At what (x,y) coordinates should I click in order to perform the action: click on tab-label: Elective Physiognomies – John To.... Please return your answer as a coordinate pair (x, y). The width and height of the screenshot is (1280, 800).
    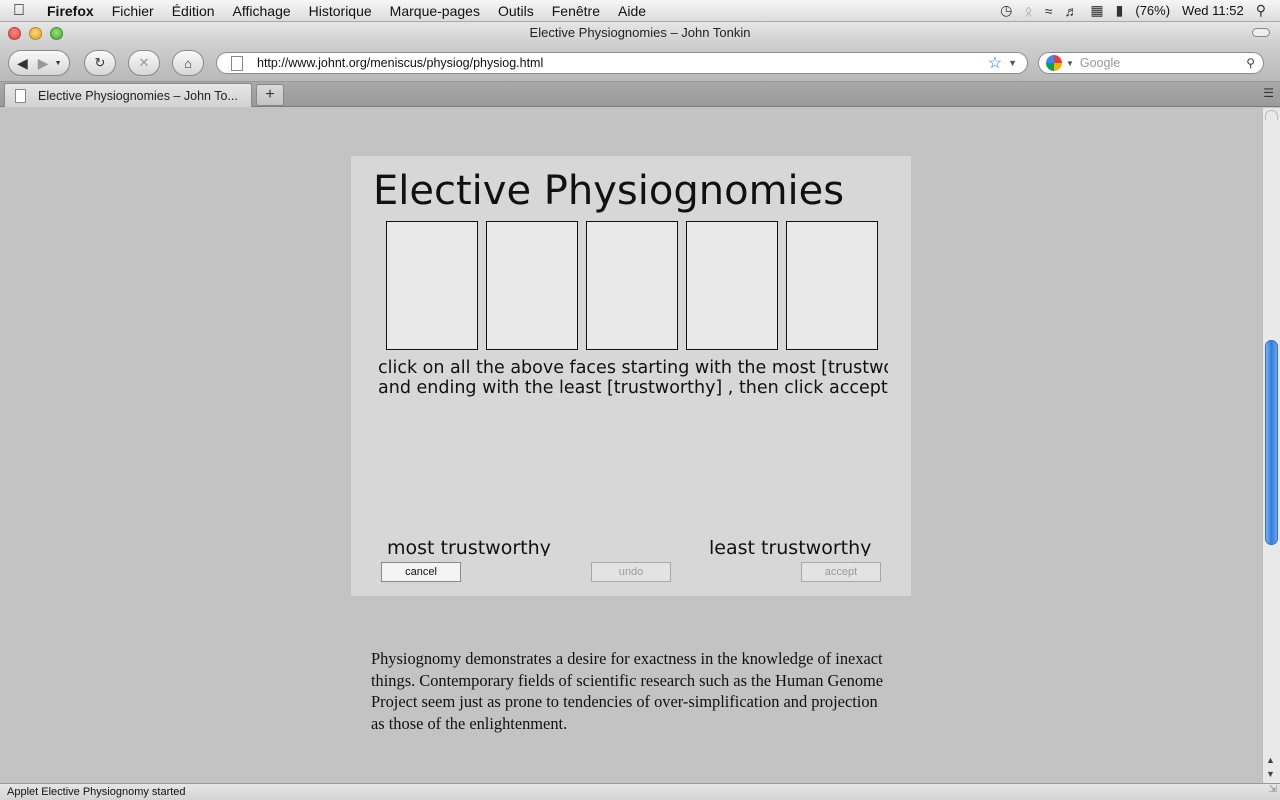
    Looking at the image, I should click on (138, 95).